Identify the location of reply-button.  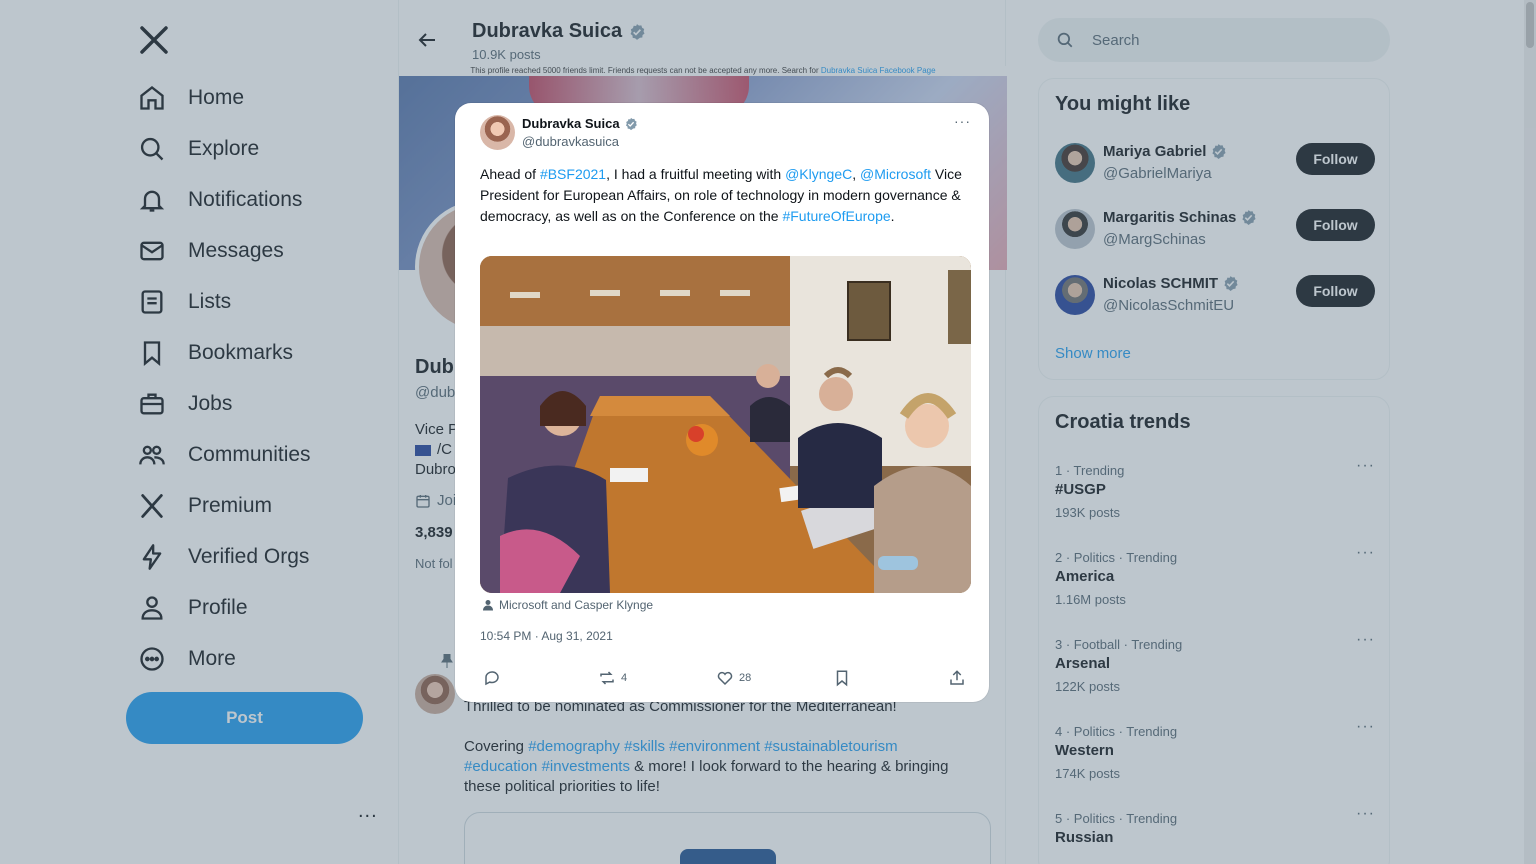
(494, 678).